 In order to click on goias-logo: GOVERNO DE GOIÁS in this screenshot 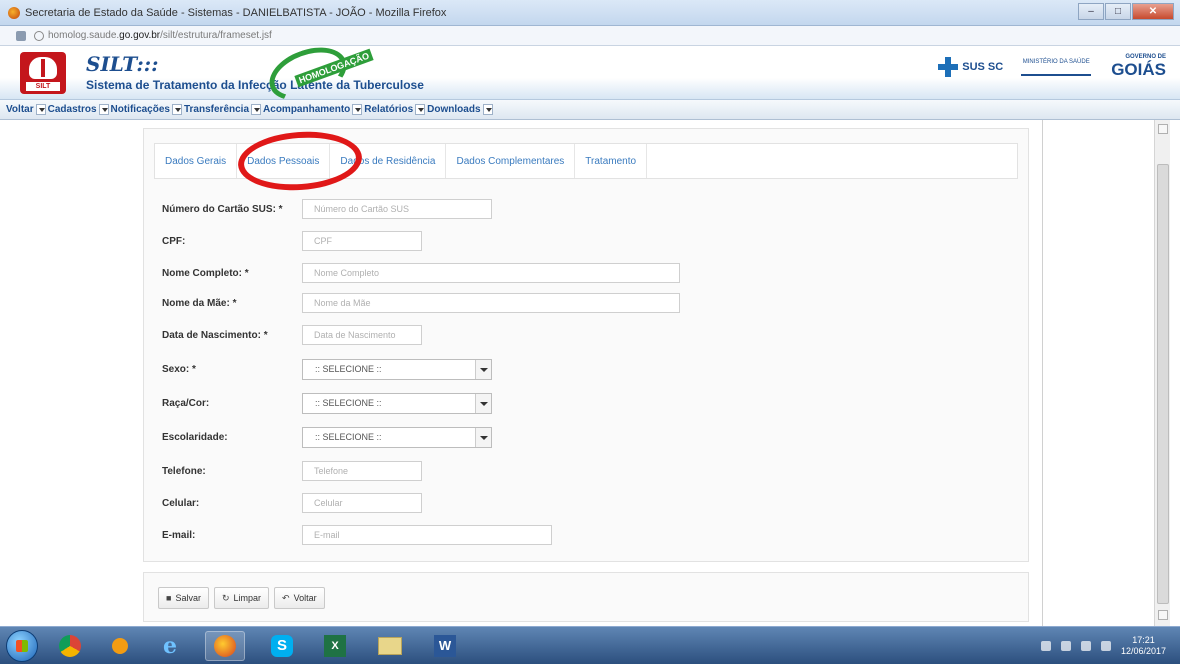, I will do `click(1138, 67)`.